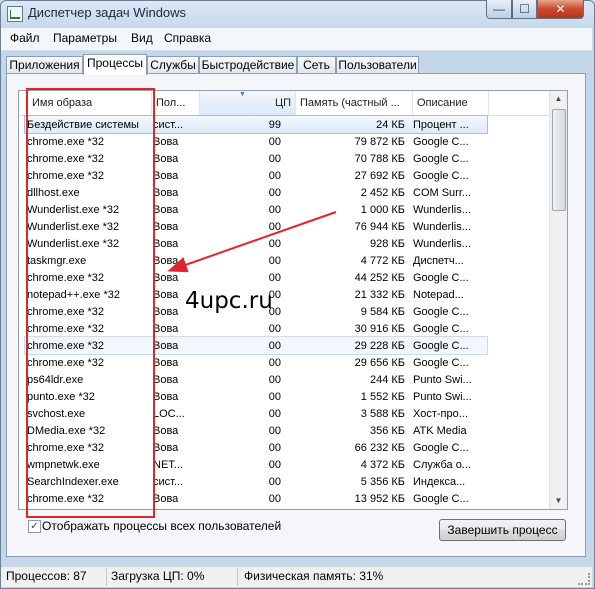 The image size is (595, 589). I want to click on process-memory: 4 772 КБ, so click(382, 261).